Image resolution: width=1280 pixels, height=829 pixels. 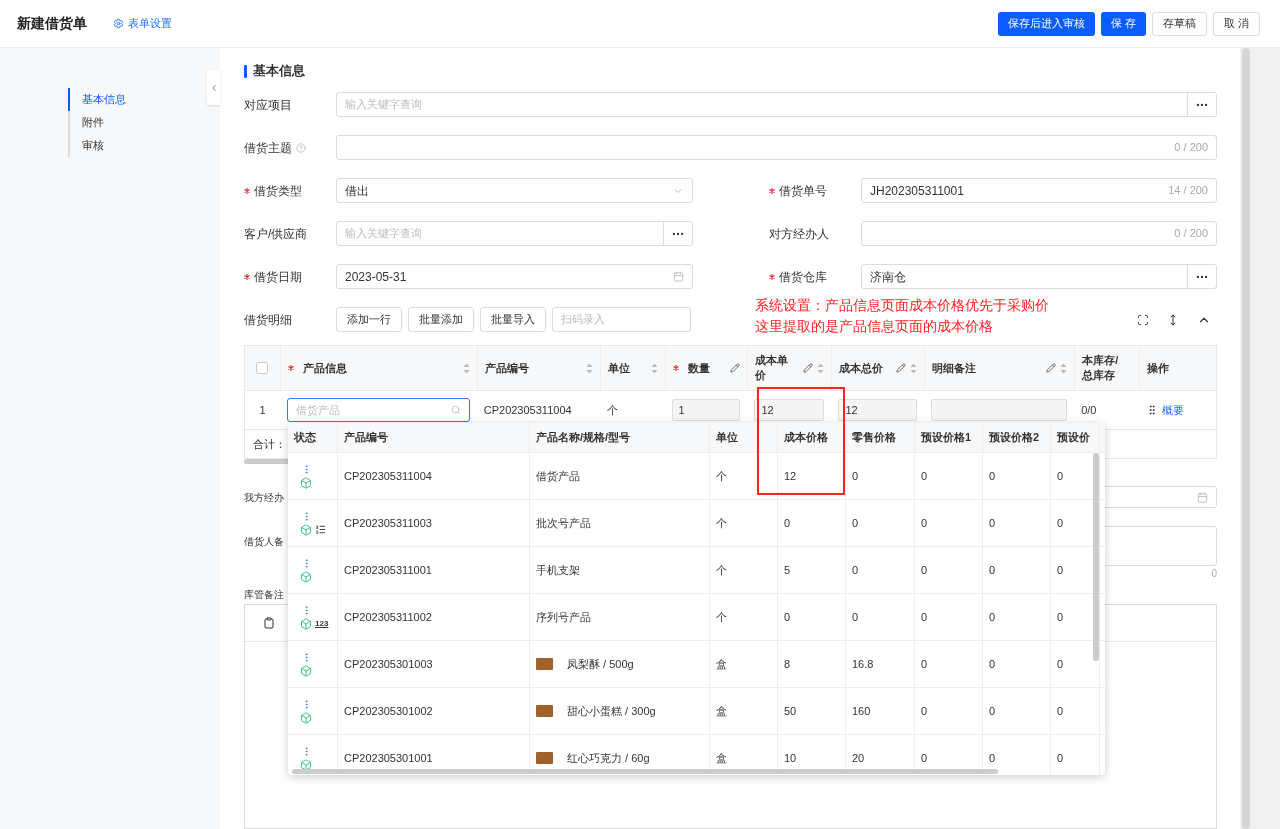 What do you see at coordinates (563, 523) in the screenshot?
I see `table-cell-text: 批次号产品` at bounding box center [563, 523].